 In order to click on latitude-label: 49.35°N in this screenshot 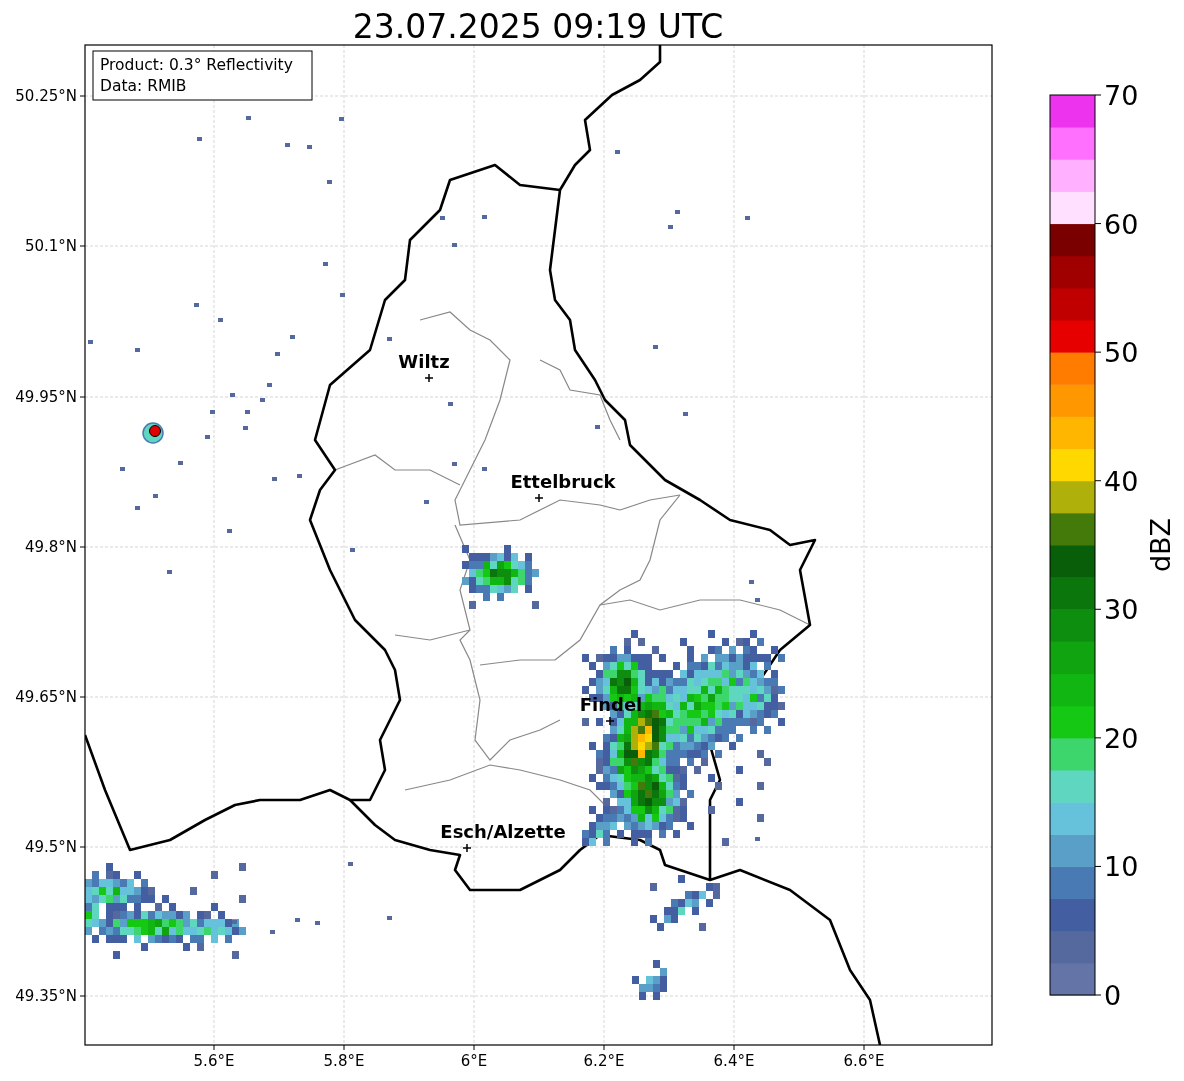, I will do `click(46, 996)`.